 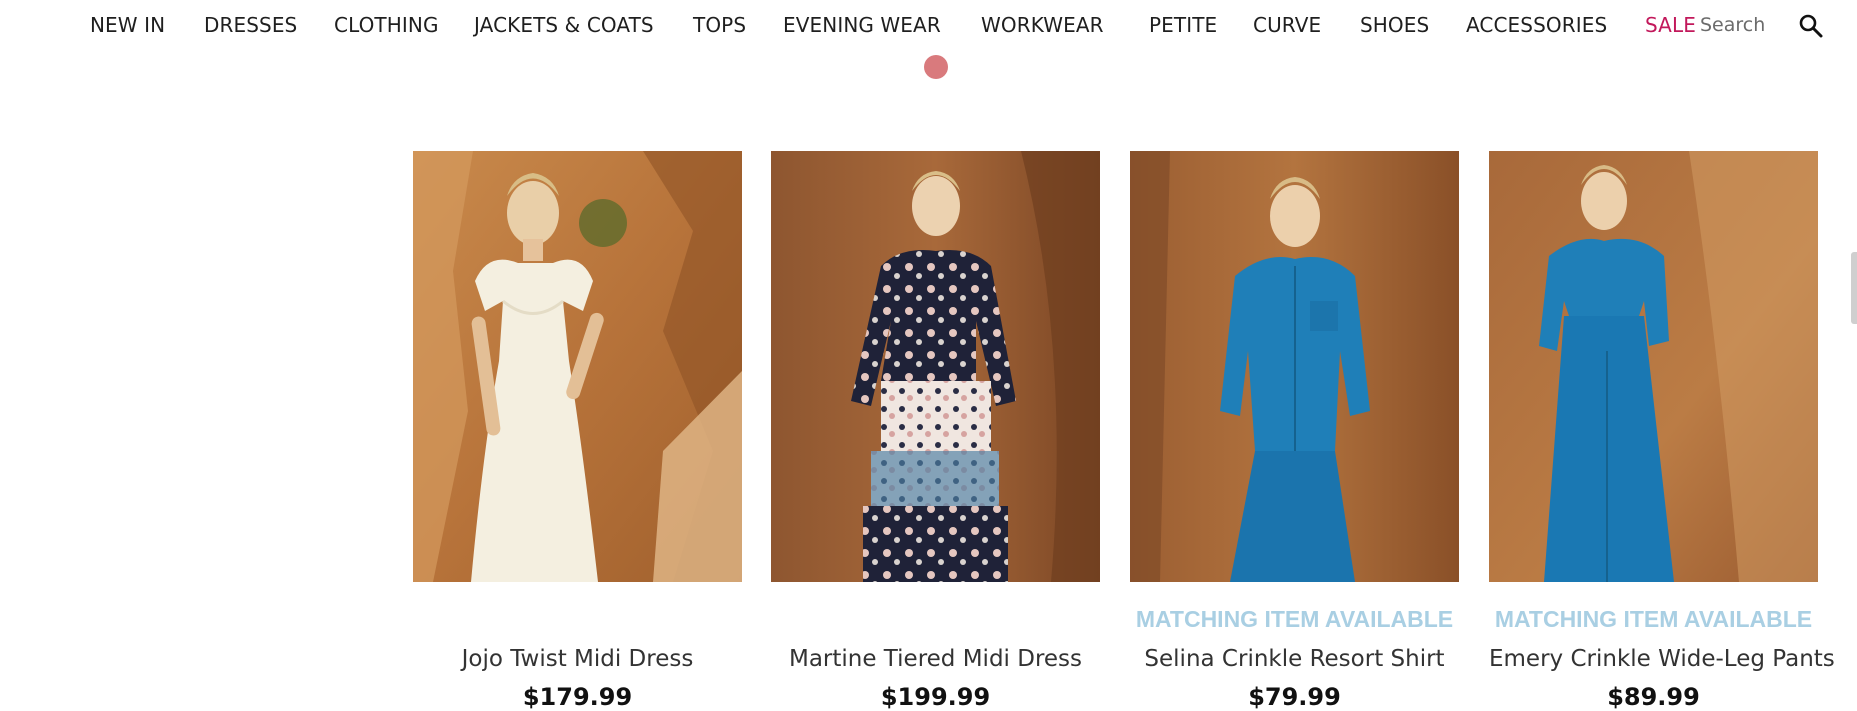 What do you see at coordinates (936, 67) in the screenshot?
I see `carousel-dot` at bounding box center [936, 67].